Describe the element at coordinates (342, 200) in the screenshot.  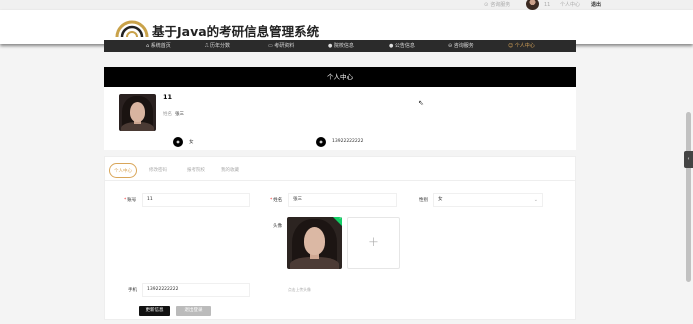
I see `name-field: 张三` at that location.